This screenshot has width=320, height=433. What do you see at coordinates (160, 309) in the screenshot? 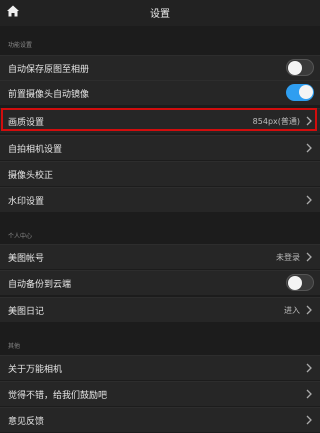
I see `row-meitu-diary: 美图日记 进入` at bounding box center [160, 309].